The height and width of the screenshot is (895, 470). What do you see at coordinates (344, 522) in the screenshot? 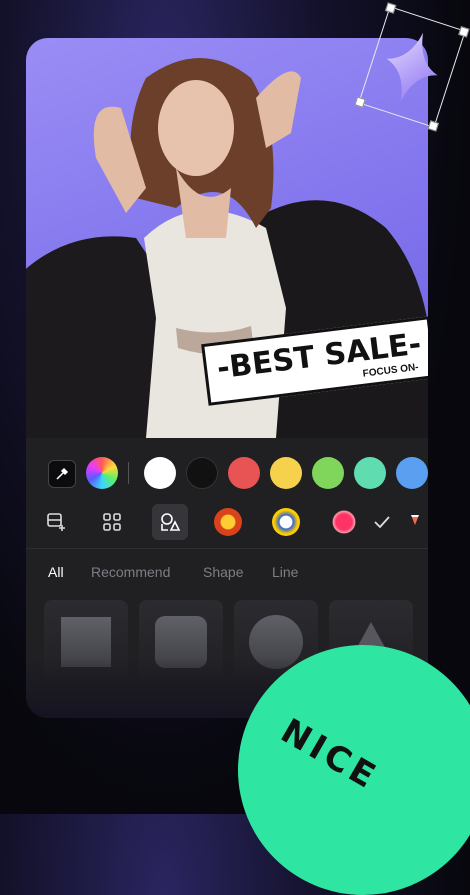
I see `burst-sticker-icon` at bounding box center [344, 522].